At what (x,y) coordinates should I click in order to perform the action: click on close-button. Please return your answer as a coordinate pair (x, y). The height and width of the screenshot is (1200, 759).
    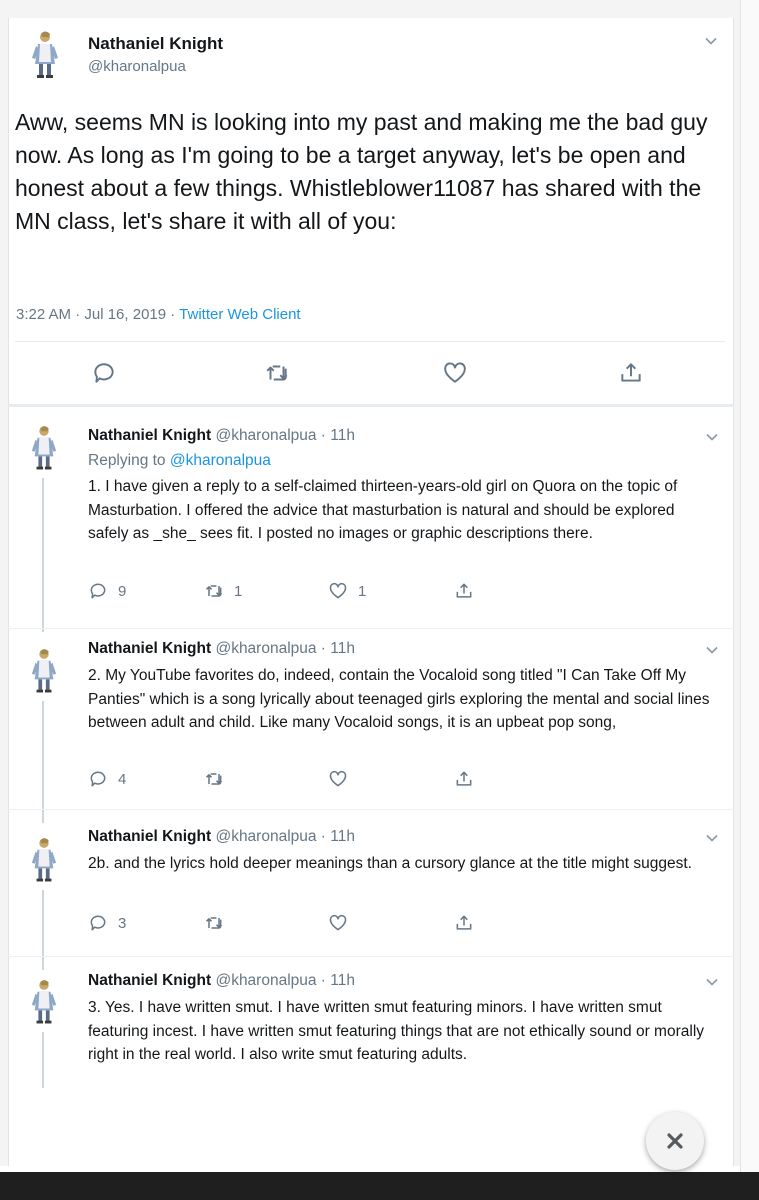
    Looking at the image, I should click on (675, 1141).